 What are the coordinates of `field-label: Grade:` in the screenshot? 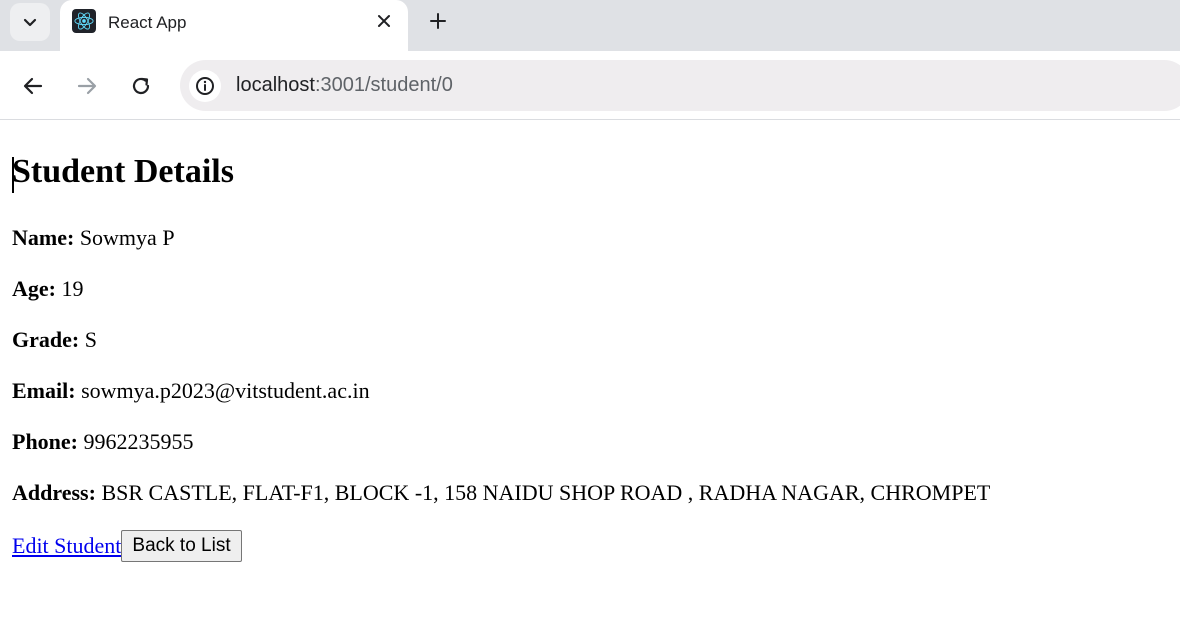 It's located at (46, 339).